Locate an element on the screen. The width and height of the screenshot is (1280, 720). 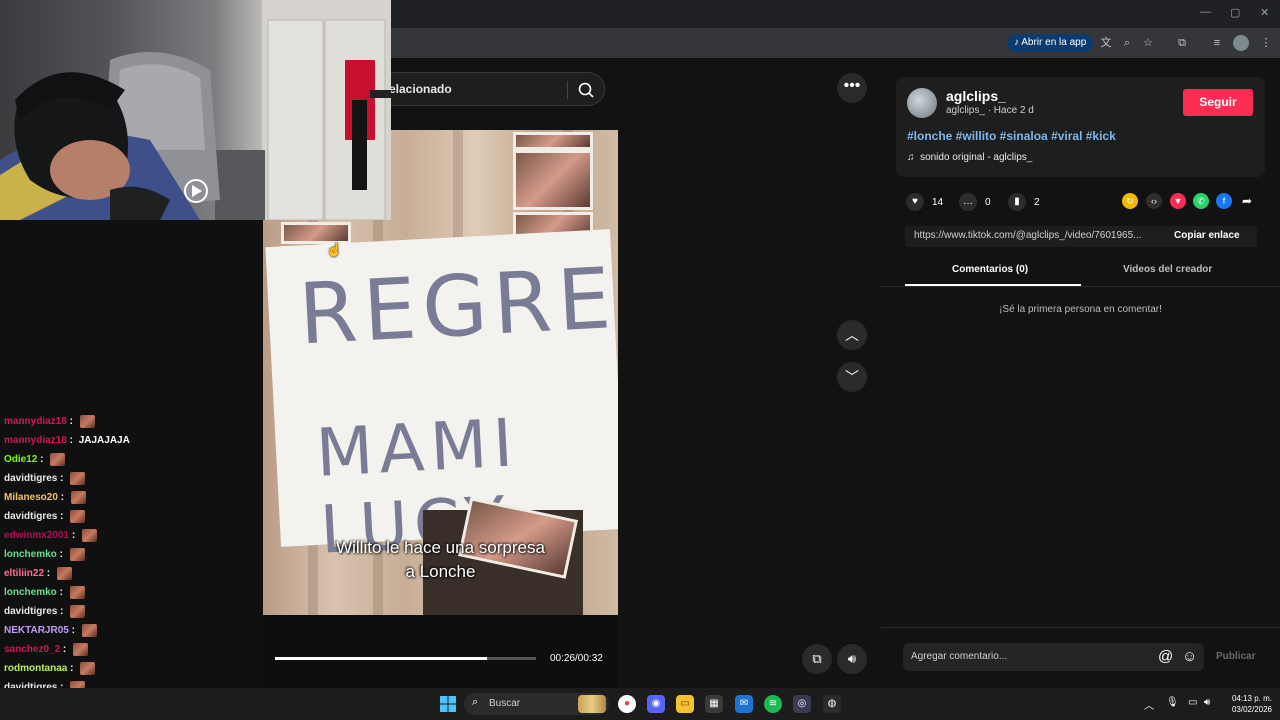
chat-username: eltiliin22 is located at coordinates (24, 573).